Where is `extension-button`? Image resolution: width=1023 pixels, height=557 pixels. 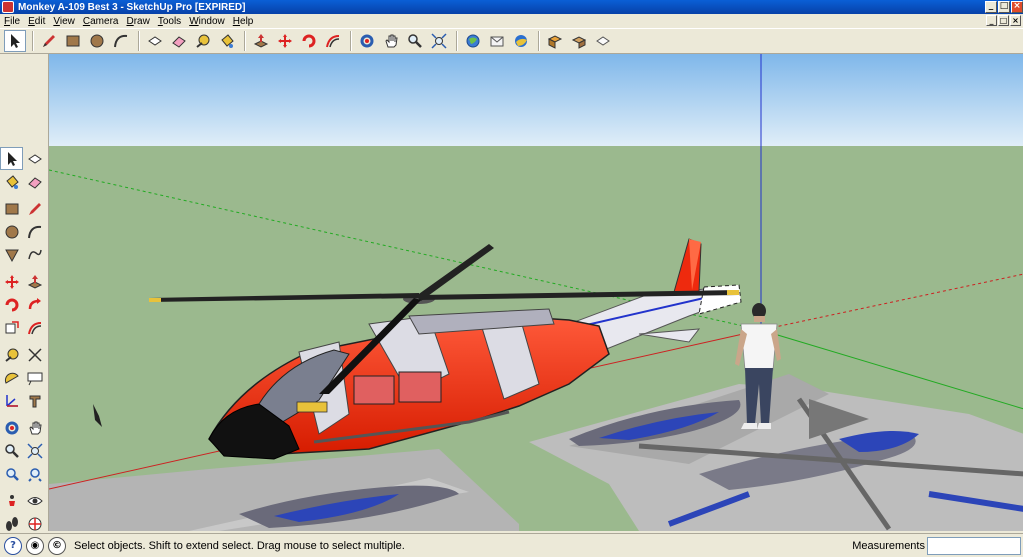 extension-button is located at coordinates (603, 41).